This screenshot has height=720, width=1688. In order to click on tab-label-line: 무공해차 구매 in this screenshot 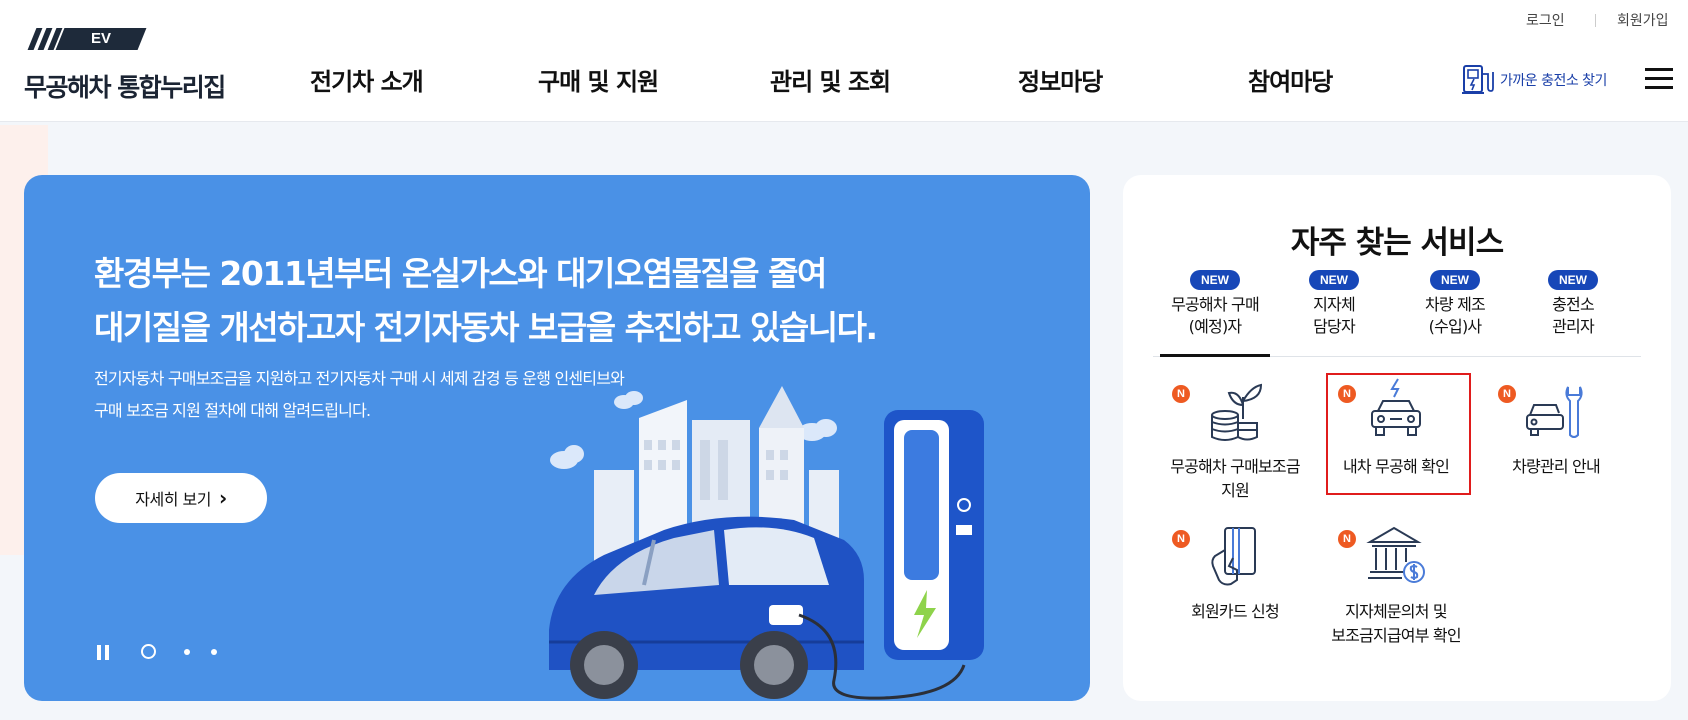, I will do `click(1215, 304)`.